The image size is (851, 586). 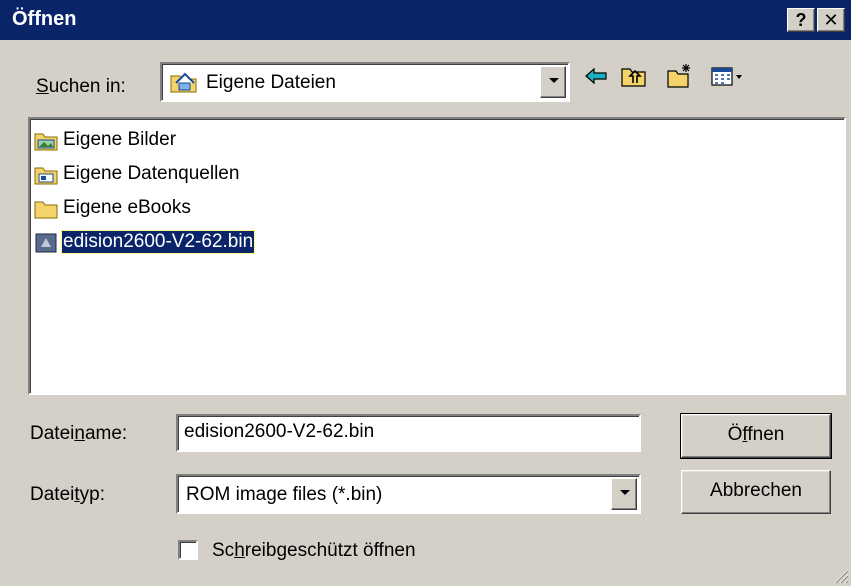 What do you see at coordinates (801, 20) in the screenshot?
I see `help-button: ?` at bounding box center [801, 20].